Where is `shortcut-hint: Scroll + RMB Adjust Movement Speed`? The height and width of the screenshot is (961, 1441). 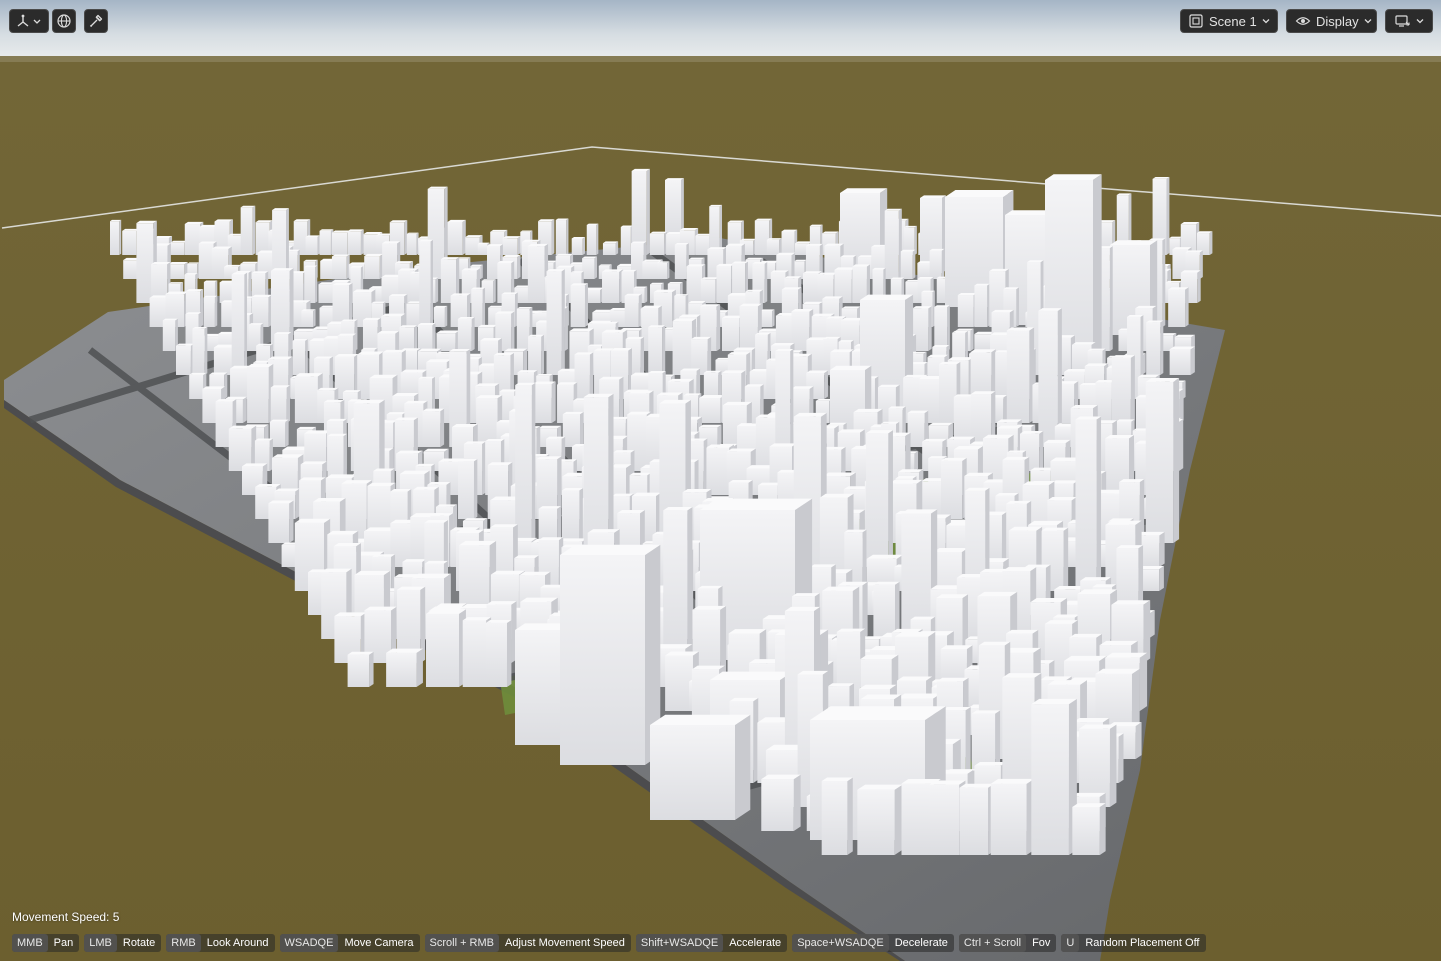
shortcut-hint: Scroll + RMB Adjust Movement Speed is located at coordinates (527, 943).